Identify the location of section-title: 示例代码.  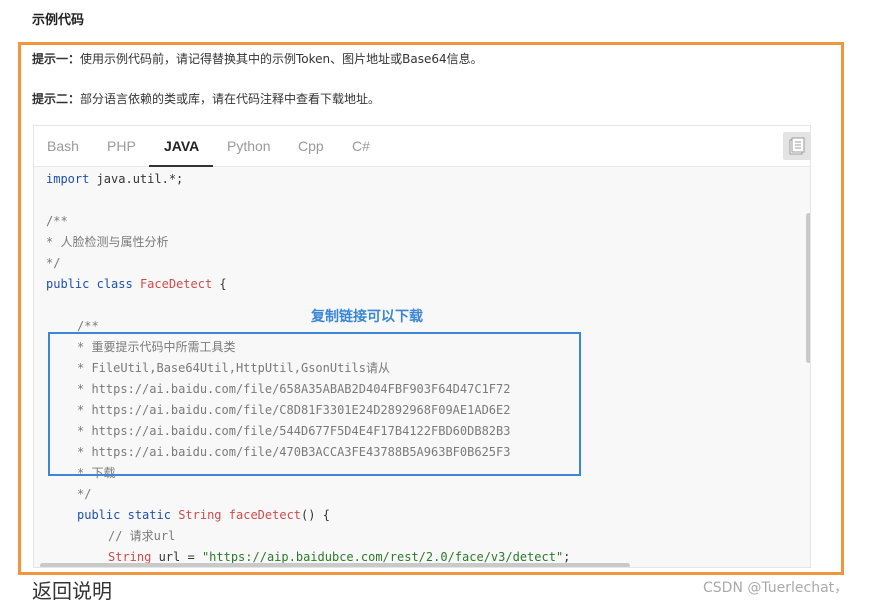
(58, 20).